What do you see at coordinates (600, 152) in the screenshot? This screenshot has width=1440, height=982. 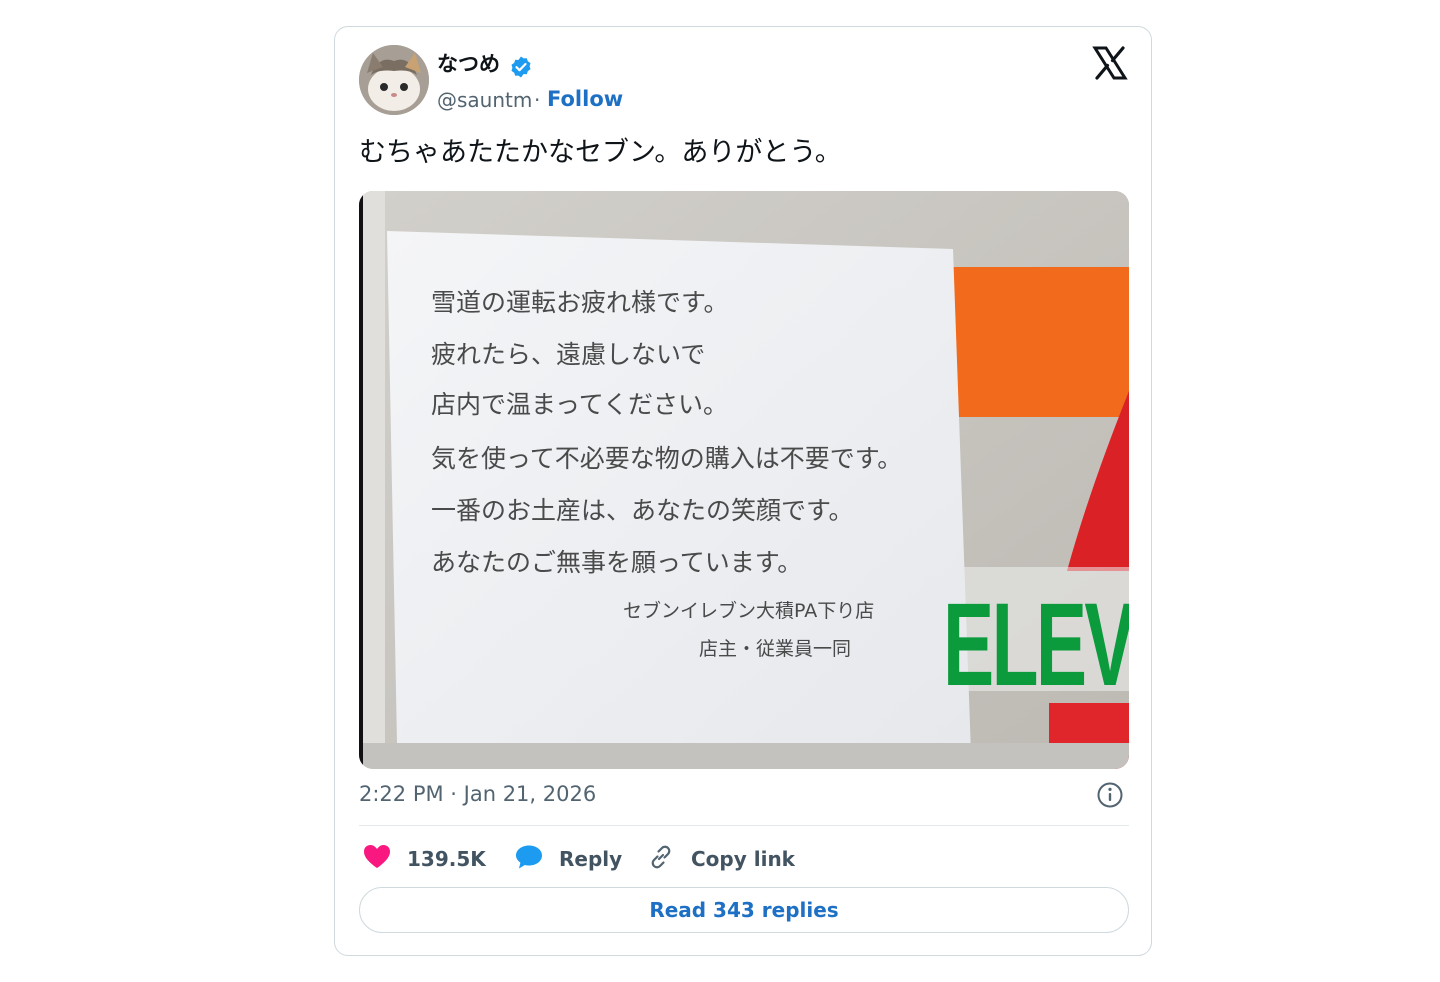 I see `tweet-text: むちゃあたたかなセブン。ありがとう。` at bounding box center [600, 152].